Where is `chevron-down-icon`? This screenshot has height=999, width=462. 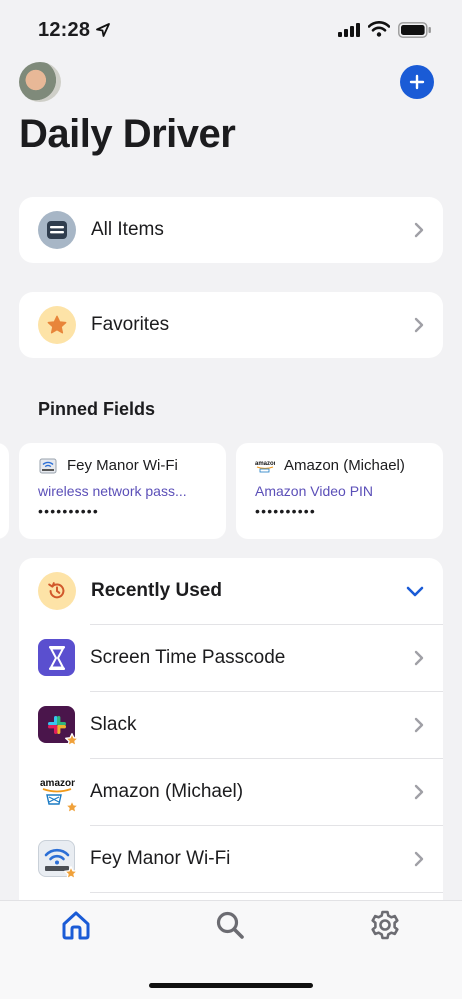 chevron-down-icon is located at coordinates (415, 591).